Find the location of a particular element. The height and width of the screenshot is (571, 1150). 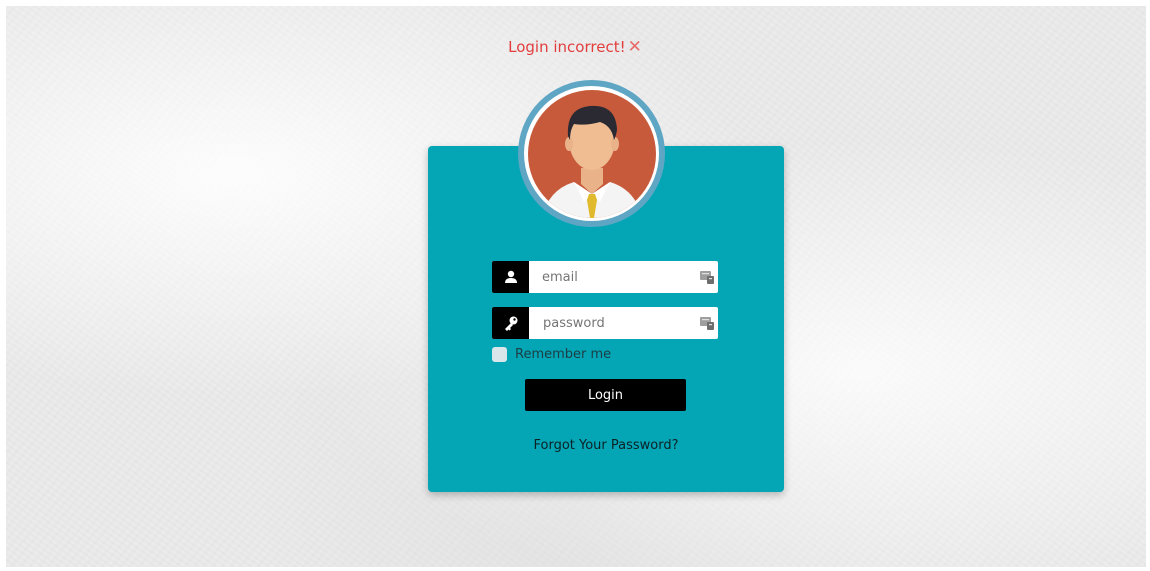

email-field-group is located at coordinates (605, 277).